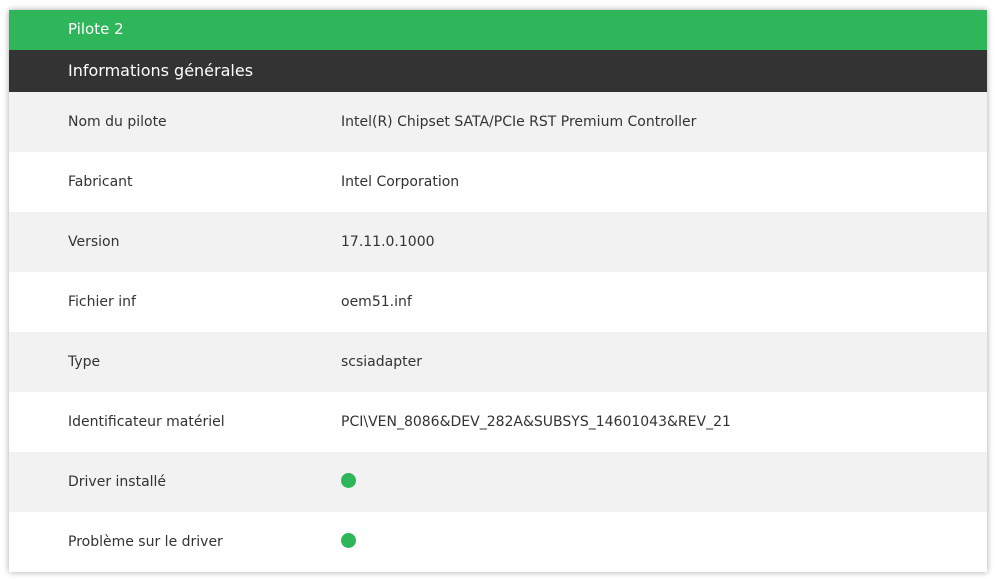 This screenshot has width=995, height=579. I want to click on row-value: scsiadapter, so click(381, 362).